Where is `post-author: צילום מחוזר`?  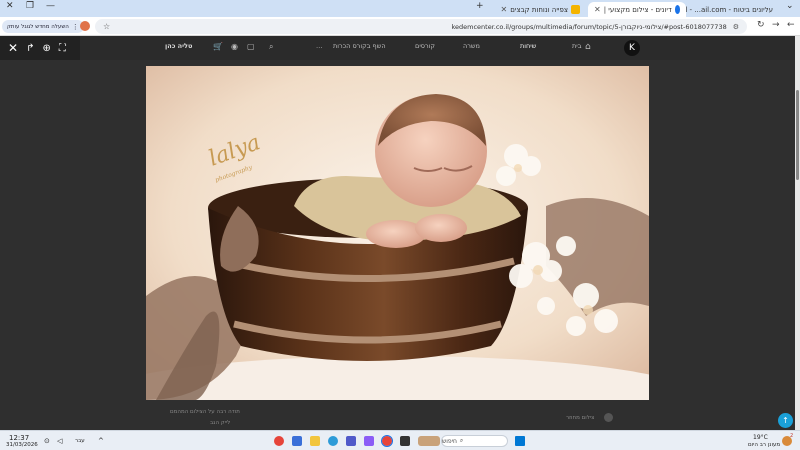 post-author: צילום מחוזר is located at coordinates (580, 418).